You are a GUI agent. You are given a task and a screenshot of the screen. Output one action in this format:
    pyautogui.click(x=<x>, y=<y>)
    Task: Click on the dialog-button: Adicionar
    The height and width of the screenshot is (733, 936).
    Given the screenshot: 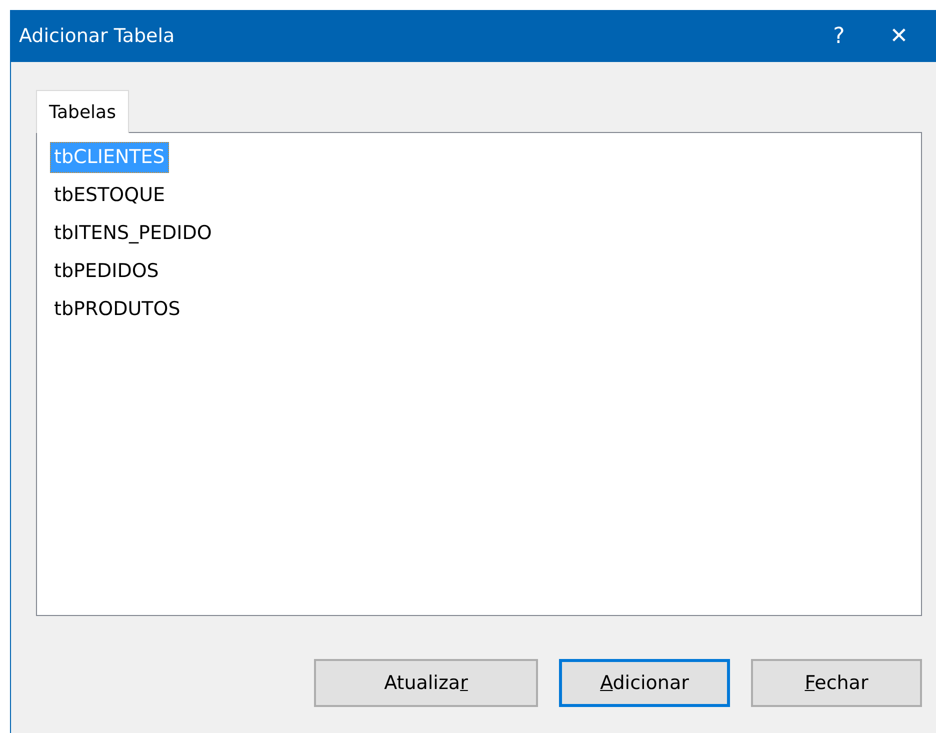 What is the action you would take?
    pyautogui.click(x=644, y=683)
    